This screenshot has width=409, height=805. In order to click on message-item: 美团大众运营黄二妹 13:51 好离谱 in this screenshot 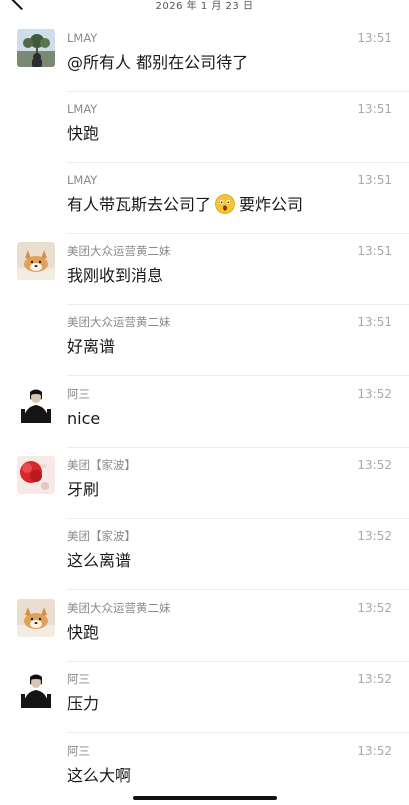, I will do `click(204, 340)`.